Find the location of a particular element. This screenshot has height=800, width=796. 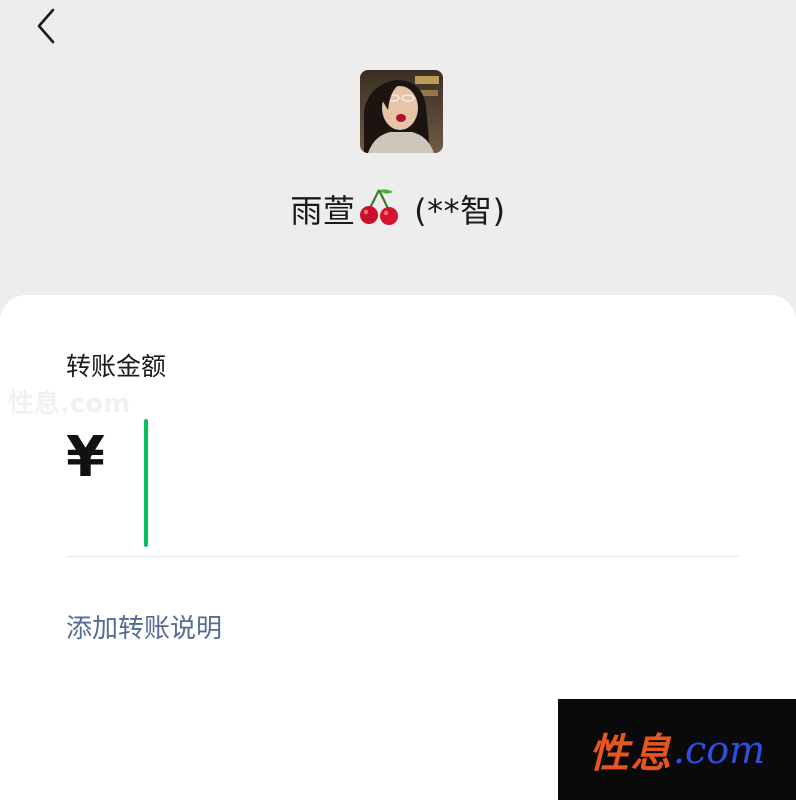

divider is located at coordinates (402, 556).